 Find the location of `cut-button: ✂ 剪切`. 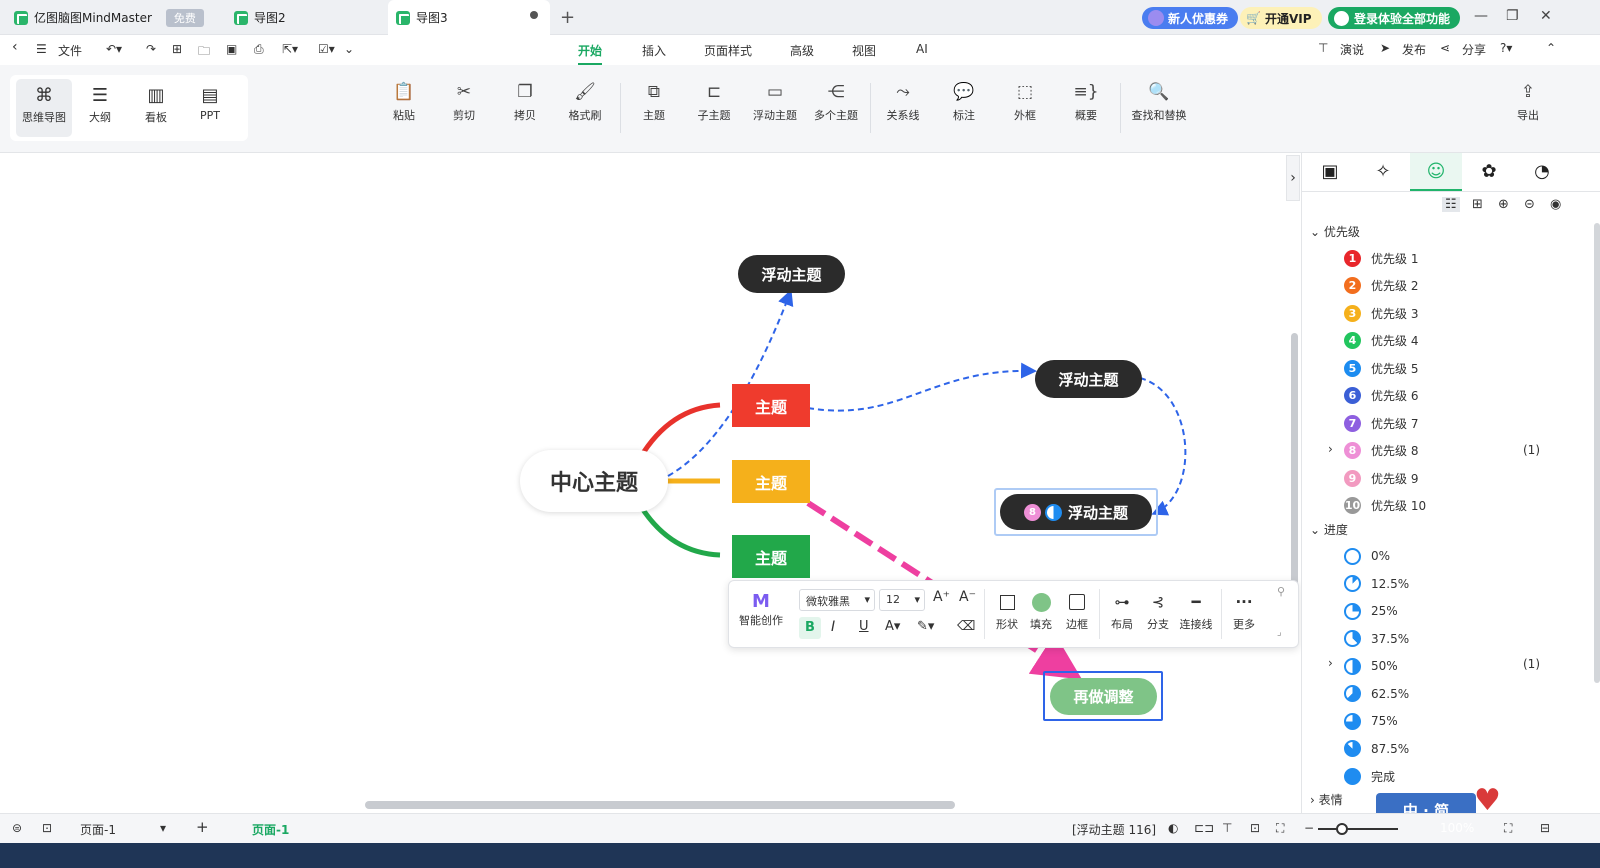

cut-button: ✂ 剪切 is located at coordinates (464, 103).